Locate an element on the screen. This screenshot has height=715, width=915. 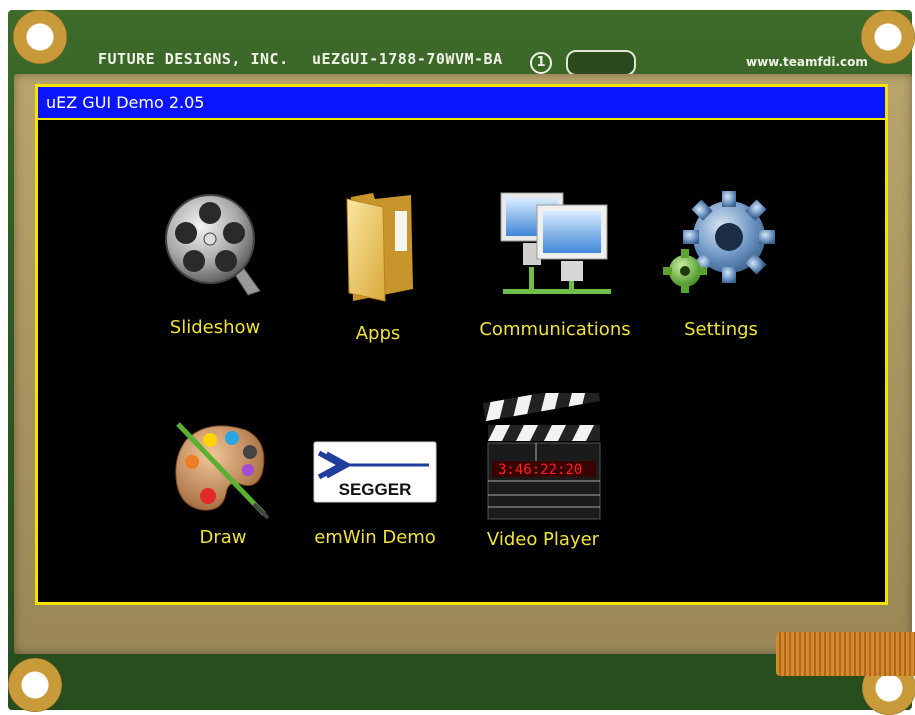
svg-text: SEGGER is located at coordinates (375, 489).